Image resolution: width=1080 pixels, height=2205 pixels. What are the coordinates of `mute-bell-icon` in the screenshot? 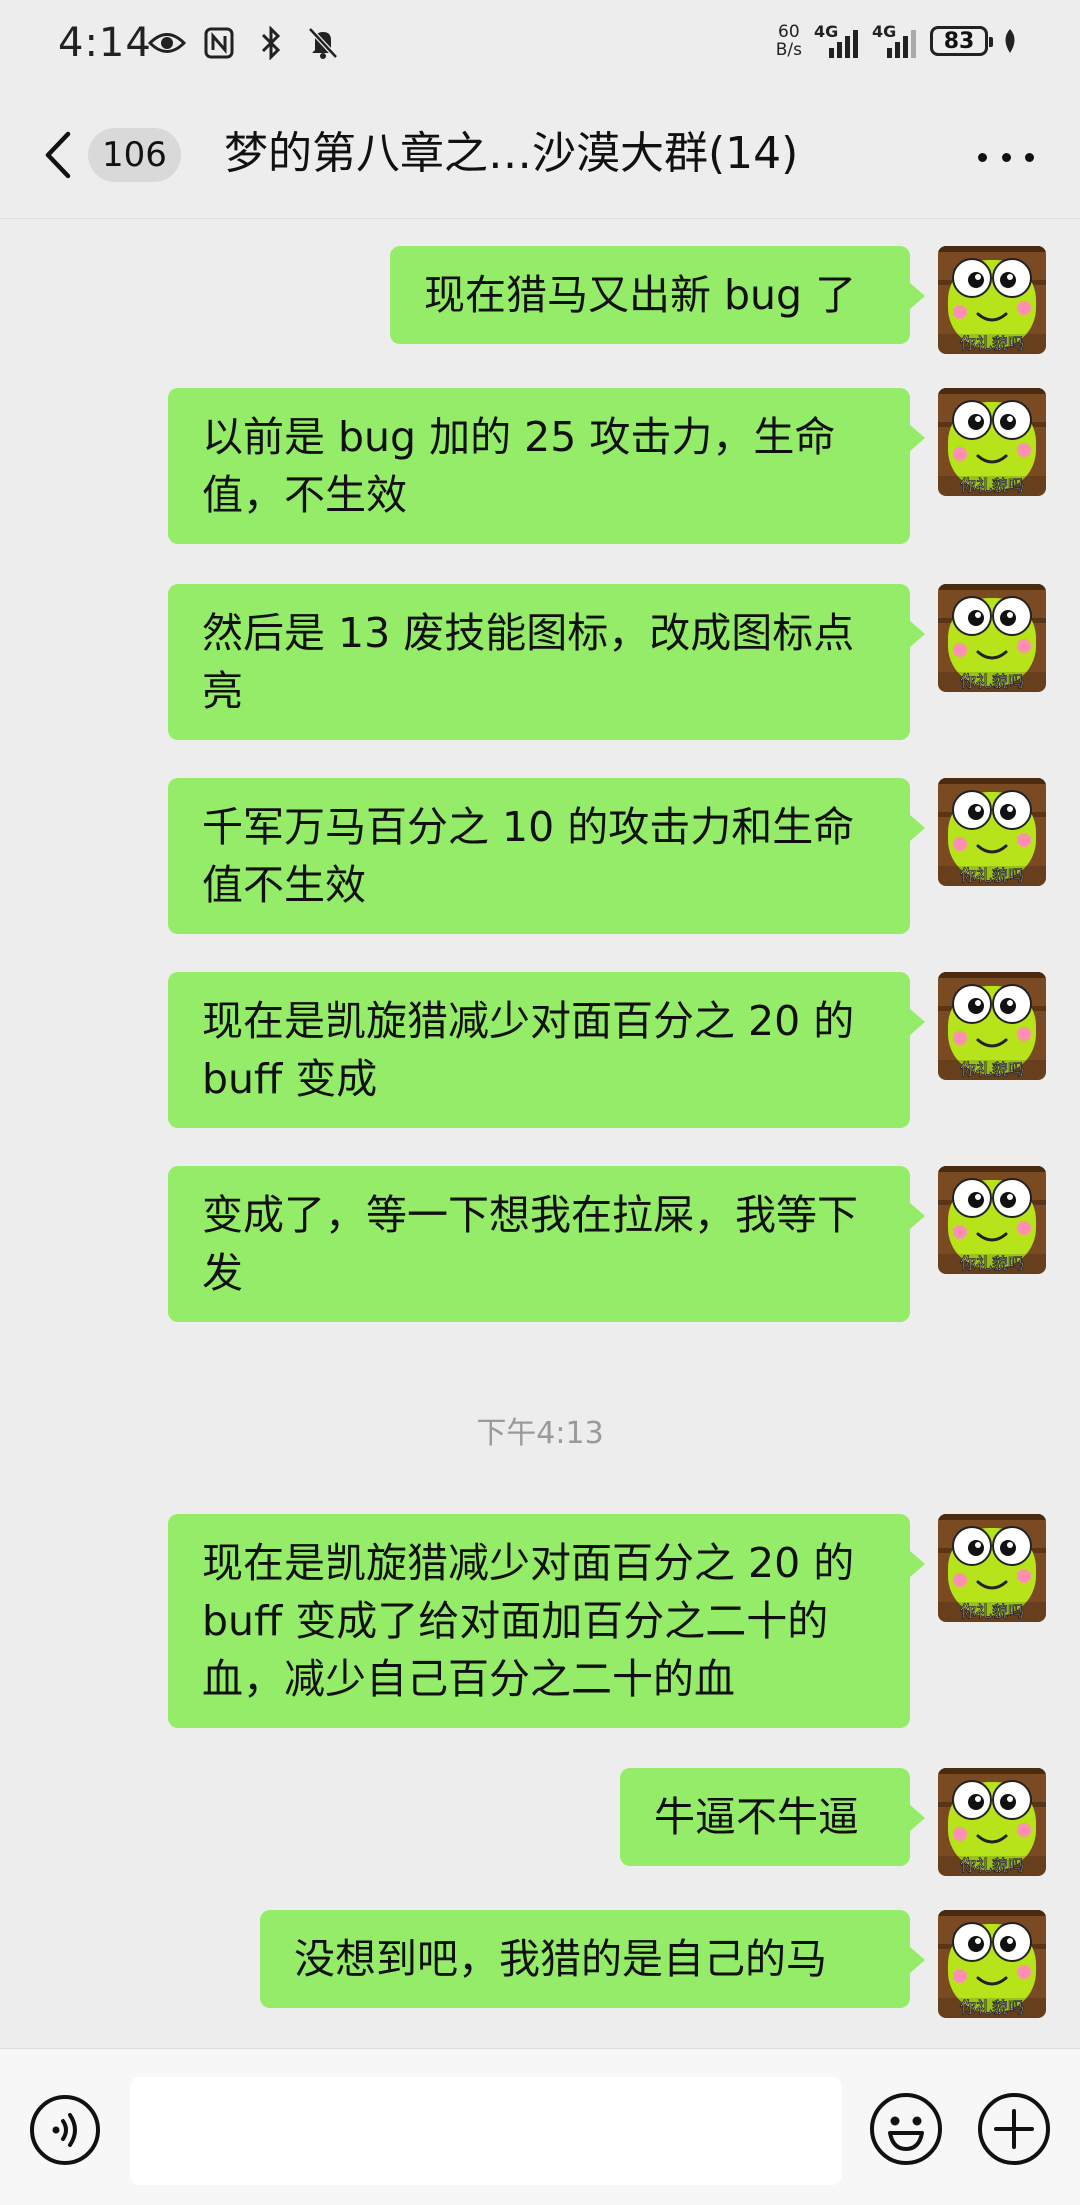 It's located at (323, 43).